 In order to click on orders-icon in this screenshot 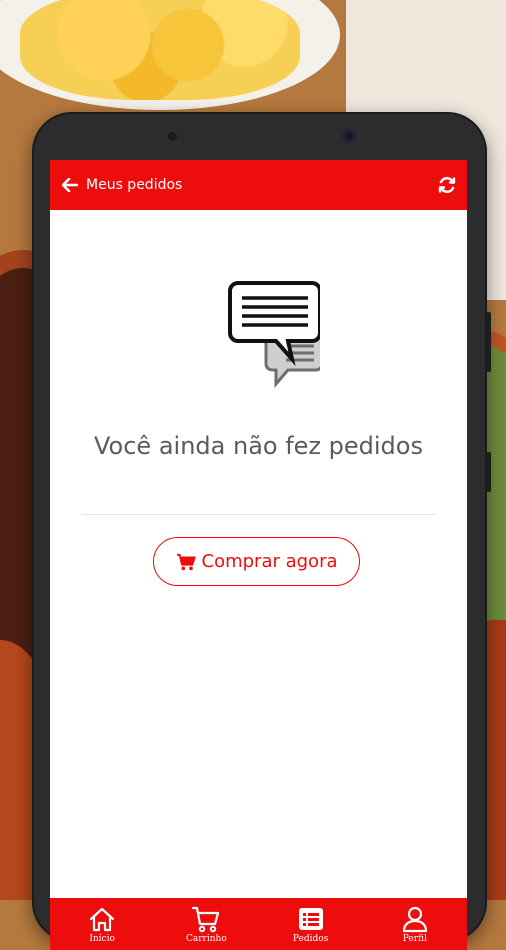, I will do `click(310, 918)`.